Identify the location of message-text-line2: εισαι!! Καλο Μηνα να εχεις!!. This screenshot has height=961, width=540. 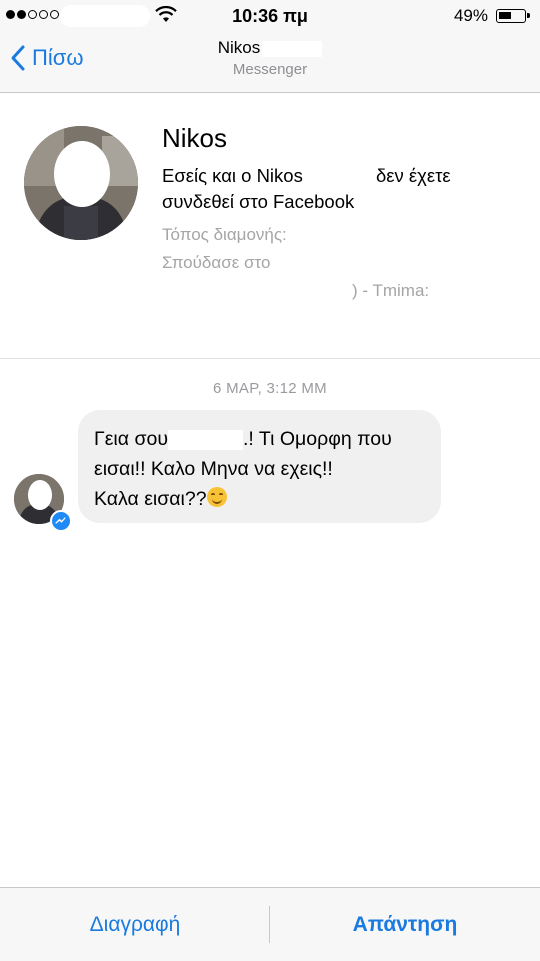
(213, 469).